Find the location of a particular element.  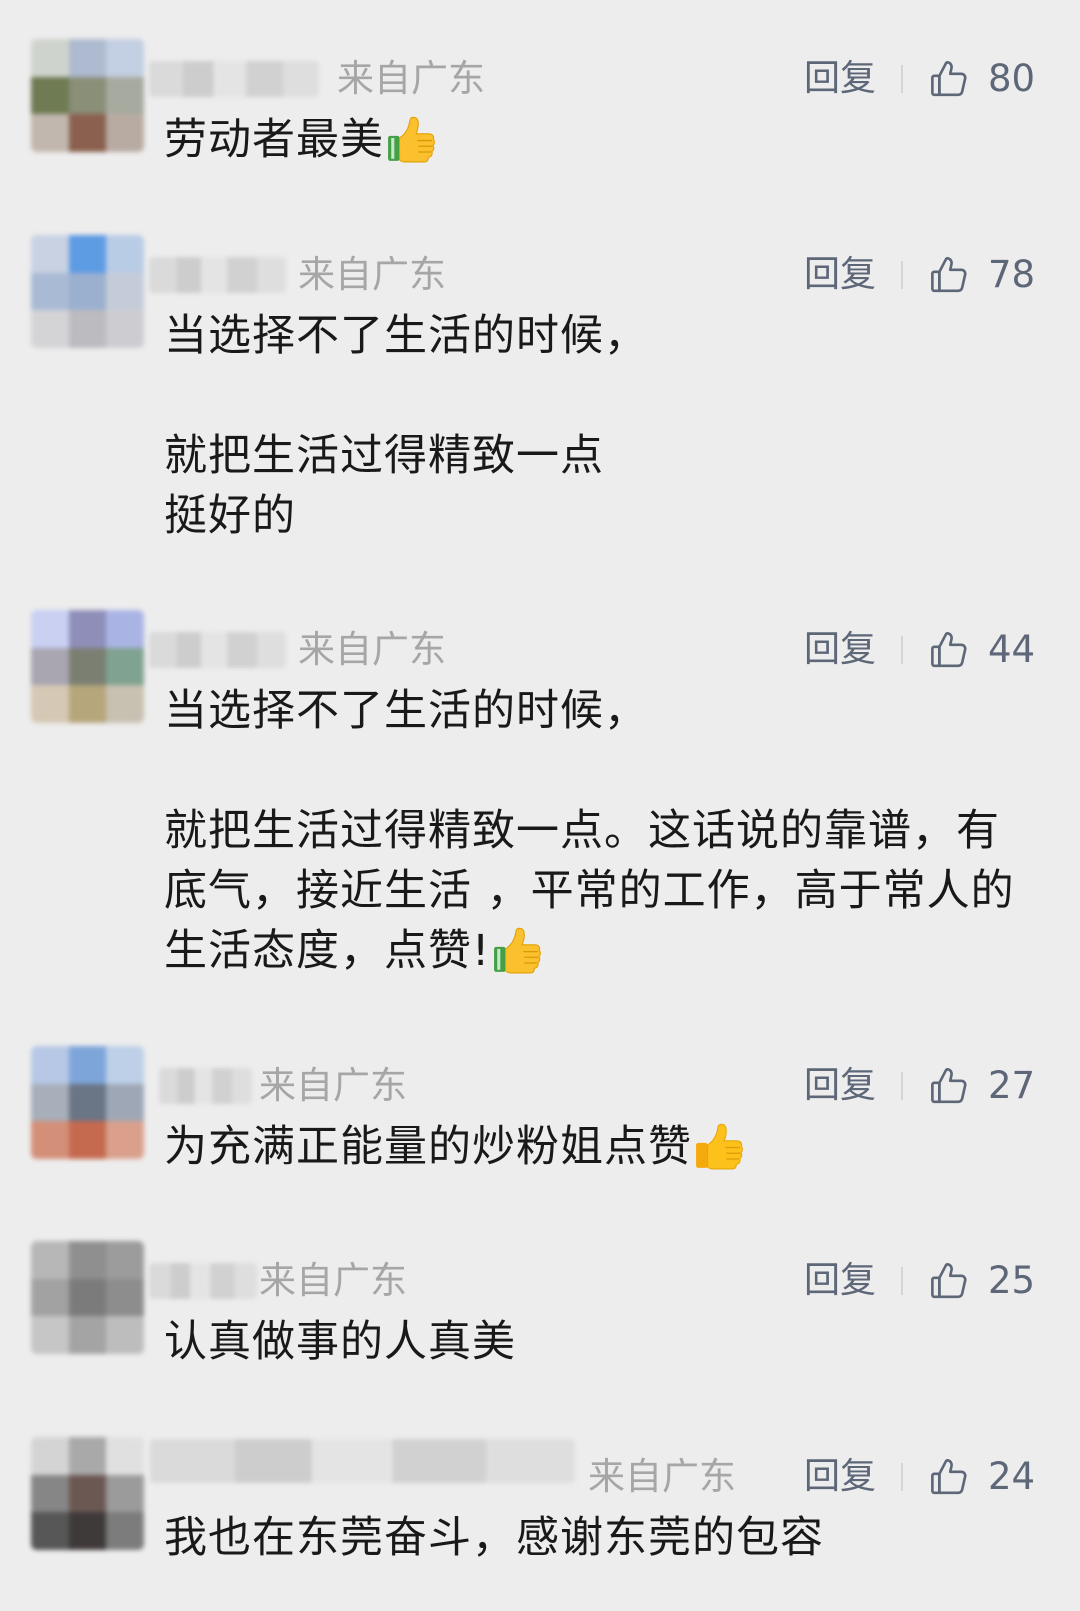

like-button: 44 is located at coordinates (988, 650).